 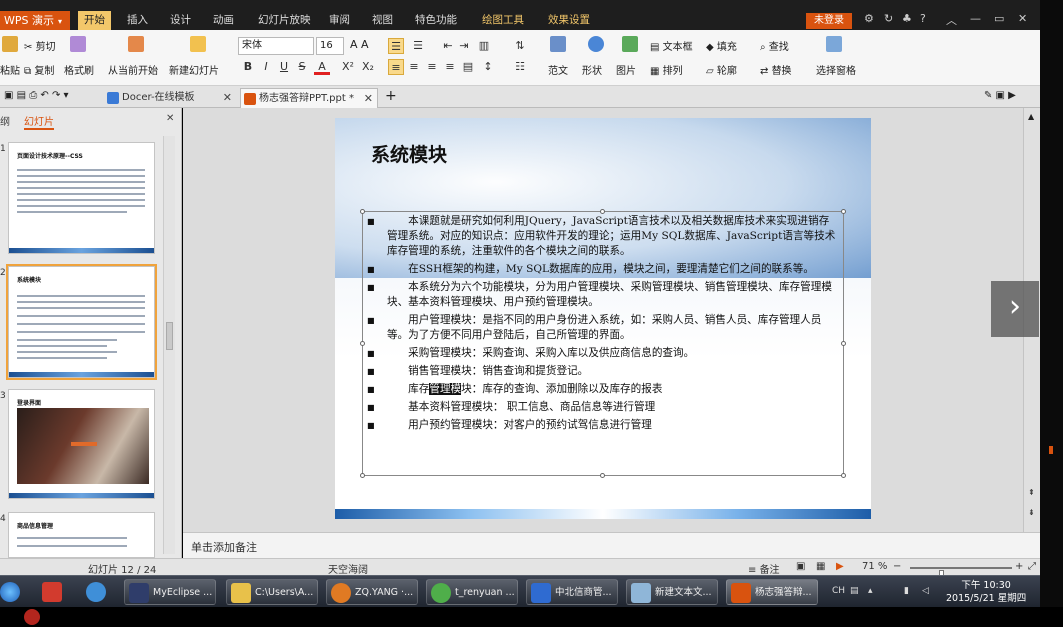 I want to click on columns-icon: ▥, so click(x=484, y=46).